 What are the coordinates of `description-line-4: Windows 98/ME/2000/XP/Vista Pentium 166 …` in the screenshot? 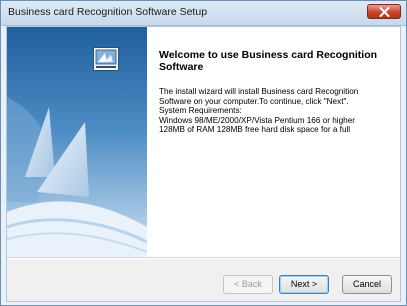 It's located at (257, 120).